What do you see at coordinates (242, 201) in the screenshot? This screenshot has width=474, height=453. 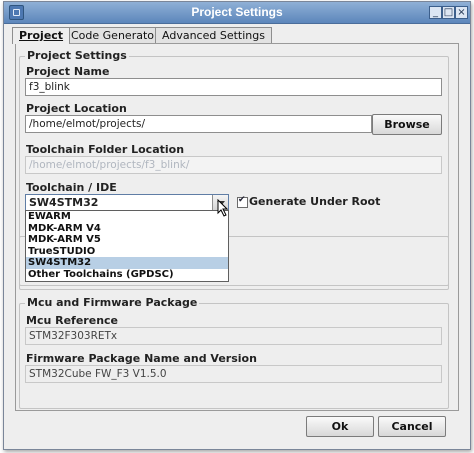 I see `generate-under-root-checkbox` at bounding box center [242, 201].